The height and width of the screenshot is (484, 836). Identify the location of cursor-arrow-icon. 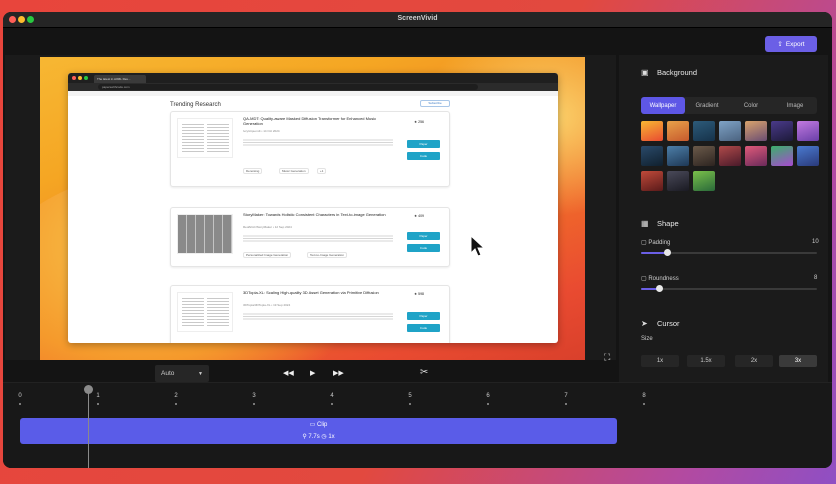
(478, 246).